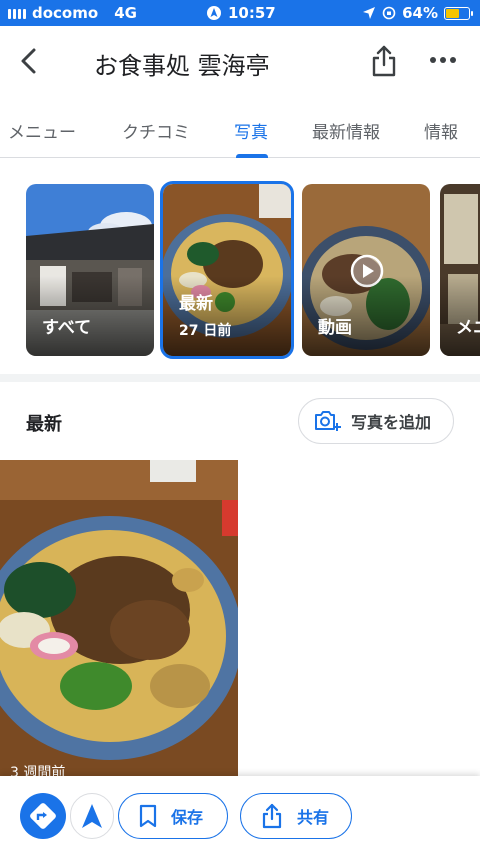 Image resolution: width=480 pixels, height=854 pixels. What do you see at coordinates (205, 331) in the screenshot?
I see `category-date: 27 日前` at bounding box center [205, 331].